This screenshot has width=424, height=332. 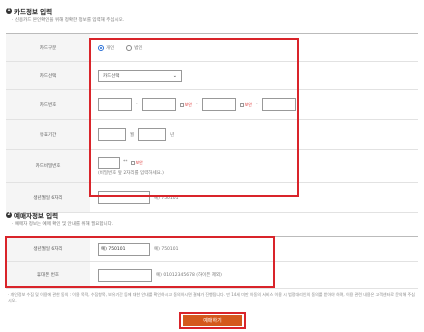 What do you see at coordinates (189, 275) in the screenshot?
I see `buyer-phone-example: 예) 01012345678 (하이픈 제외)` at bounding box center [189, 275].